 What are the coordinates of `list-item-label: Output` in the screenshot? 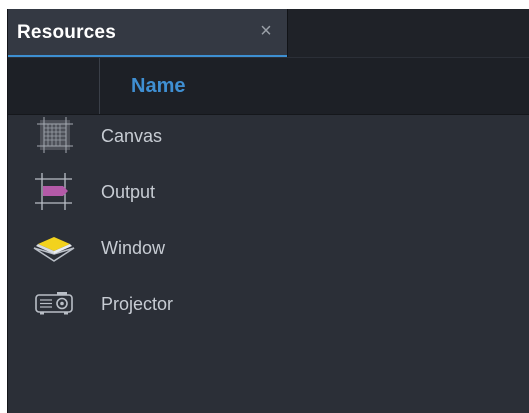 It's located at (128, 192).